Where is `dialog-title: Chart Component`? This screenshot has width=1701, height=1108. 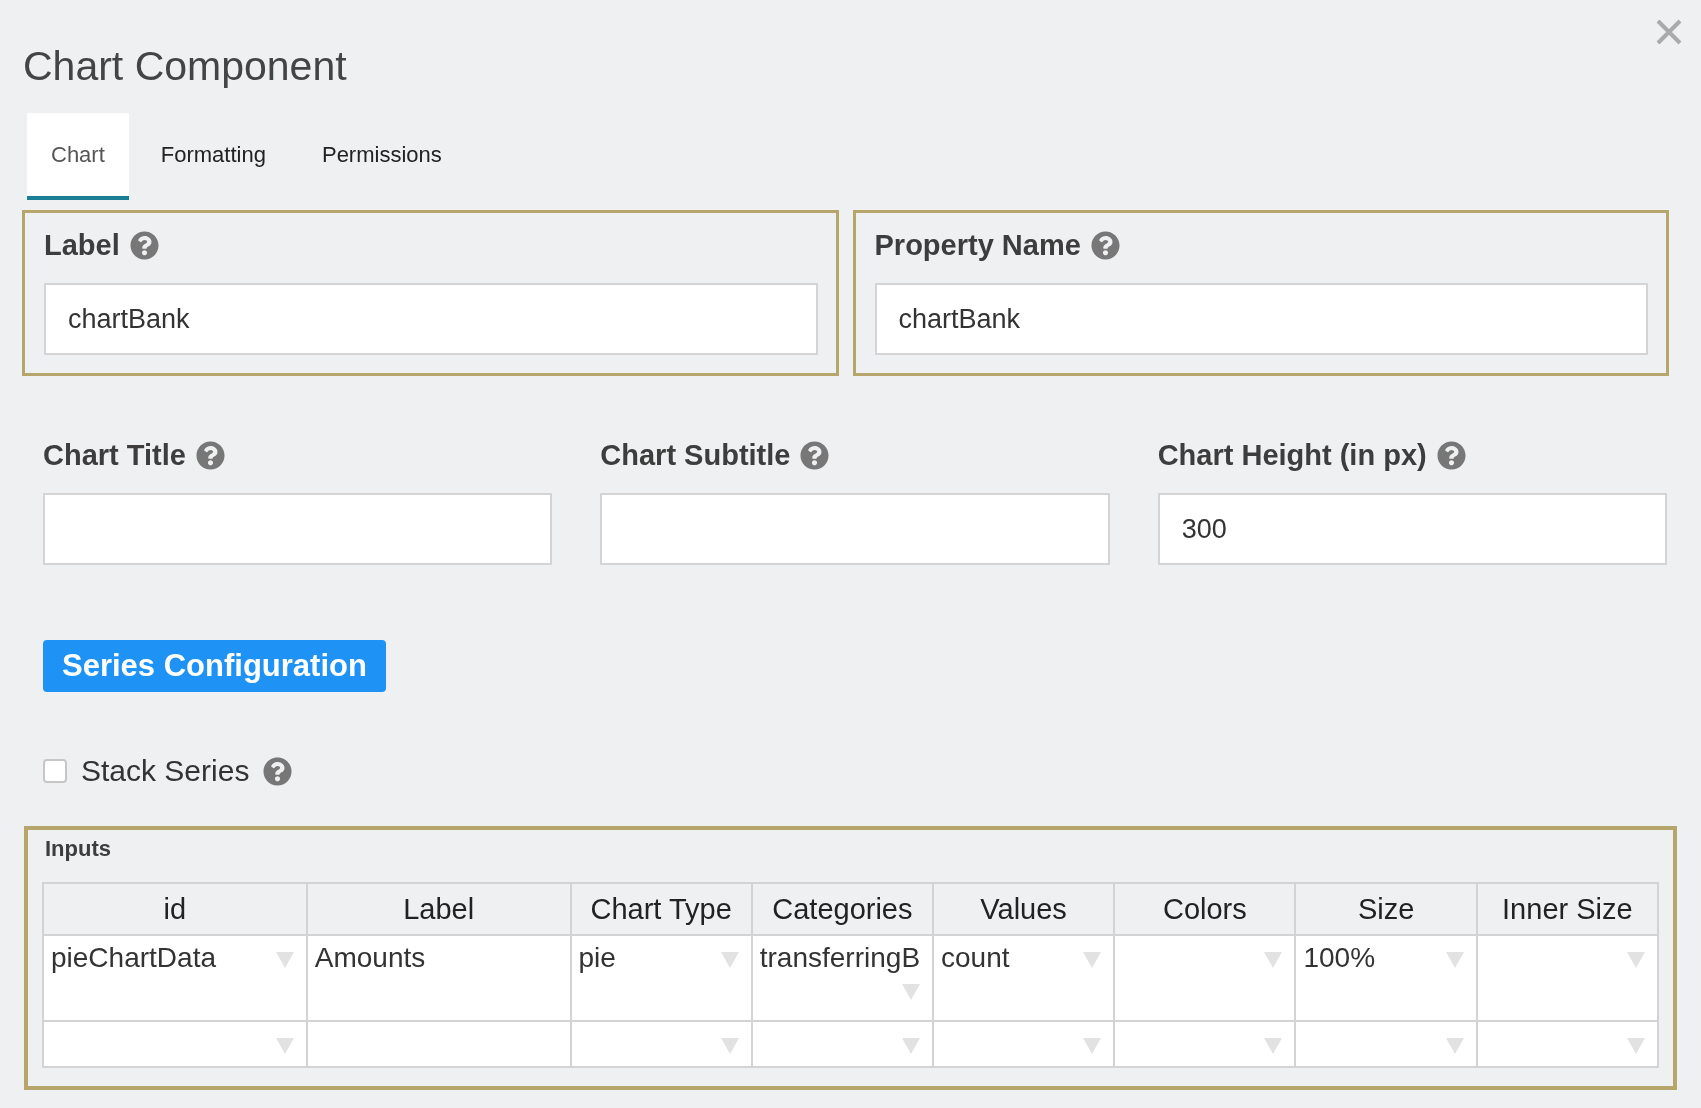
dialog-title: Chart Component is located at coordinates (185, 66).